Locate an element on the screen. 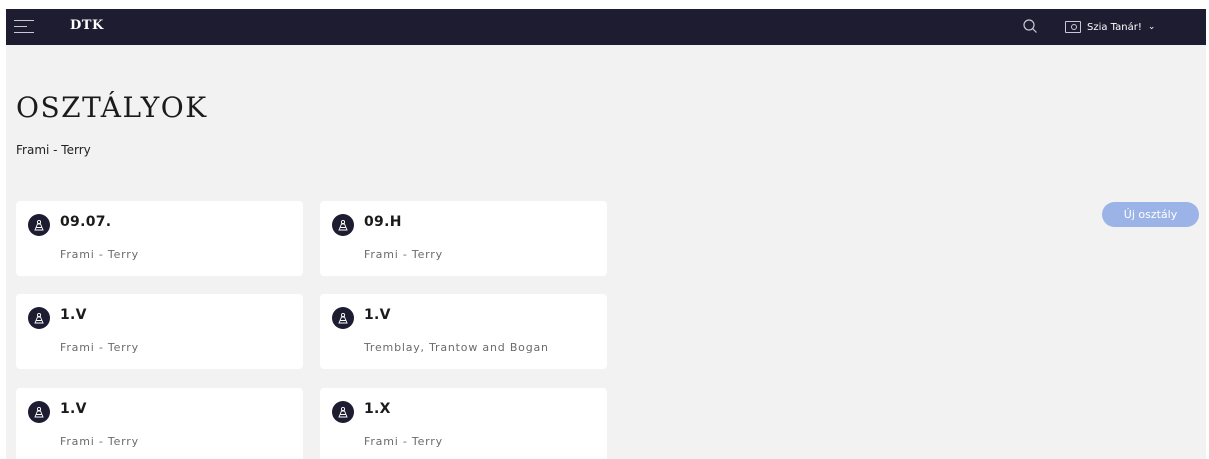 Image resolution: width=1209 pixels, height=459 pixels. user-menu: Szia Tanár! ⌄ is located at coordinates (1110, 27).